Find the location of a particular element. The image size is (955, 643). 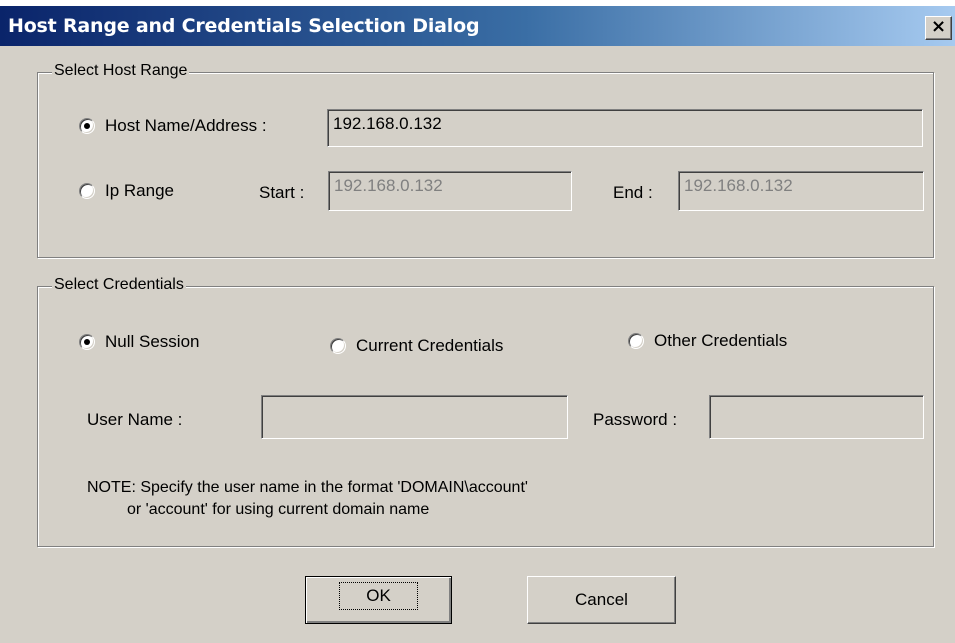

cancel-button: Cancel is located at coordinates (601, 600).